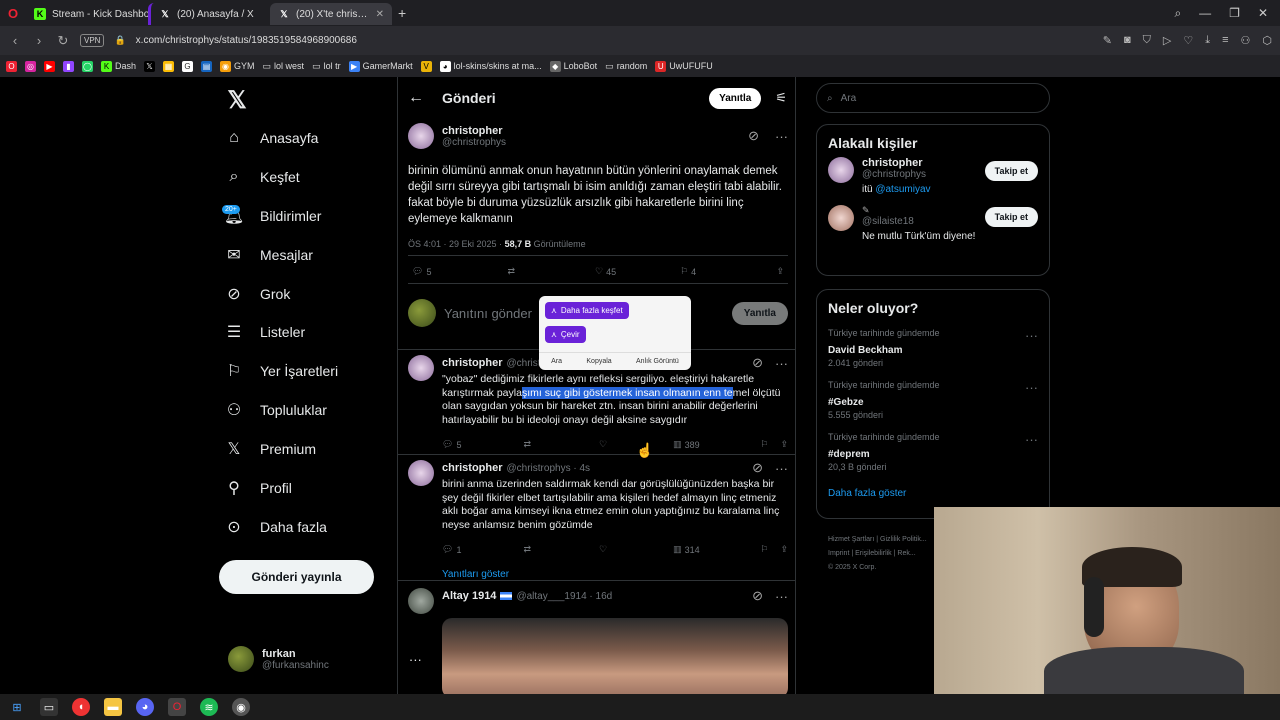 Image resolution: width=1280 pixels, height=720 pixels. What do you see at coordinates (421, 136) in the screenshot?
I see `avatar` at bounding box center [421, 136].